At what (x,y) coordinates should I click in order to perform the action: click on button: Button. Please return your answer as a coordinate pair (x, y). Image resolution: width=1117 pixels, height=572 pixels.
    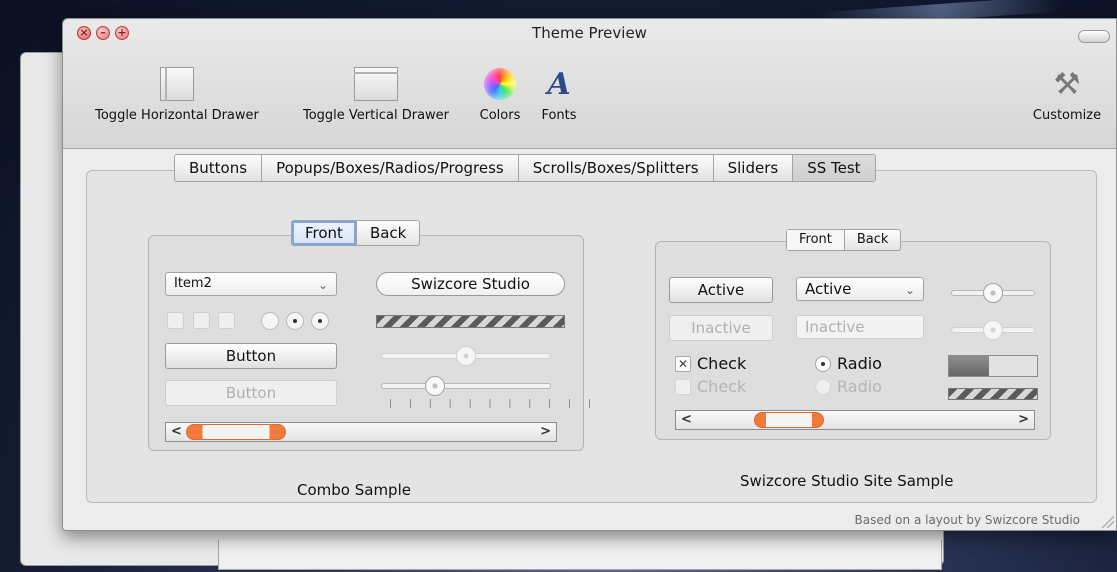
    Looking at the image, I should click on (251, 356).